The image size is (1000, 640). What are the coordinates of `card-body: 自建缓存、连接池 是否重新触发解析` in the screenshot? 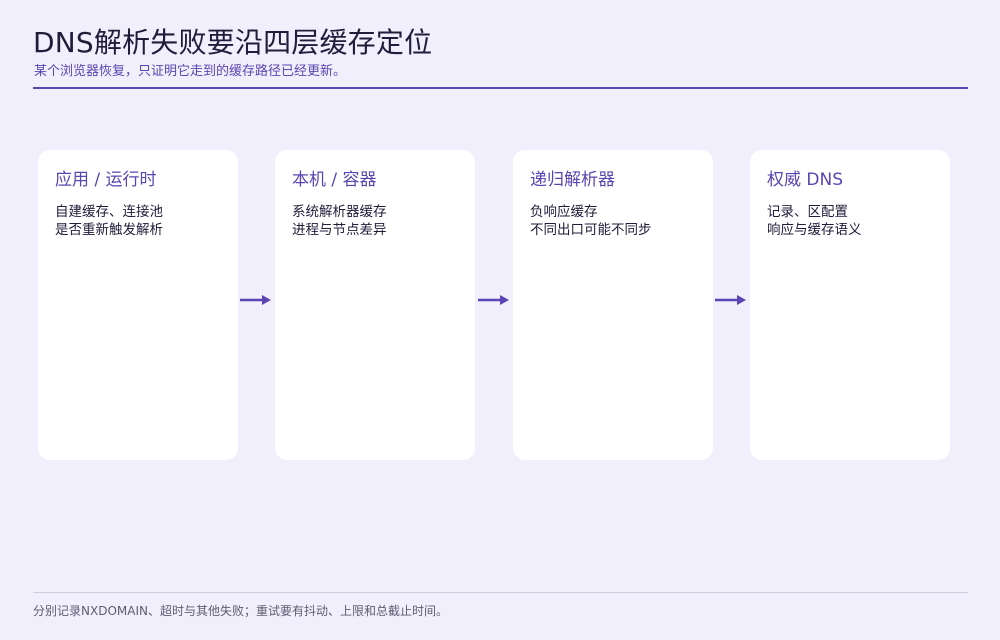 It's located at (109, 221).